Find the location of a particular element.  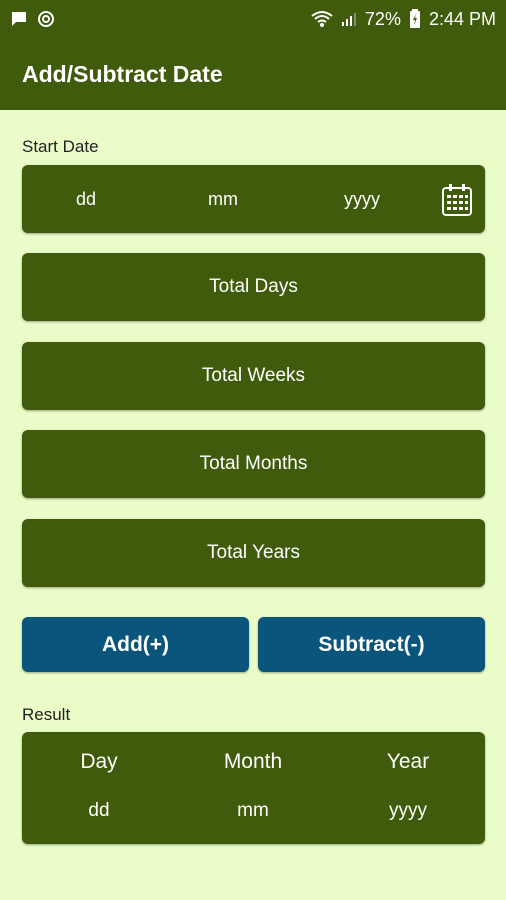

total-weeks-input: Total Weeks is located at coordinates (253, 376).